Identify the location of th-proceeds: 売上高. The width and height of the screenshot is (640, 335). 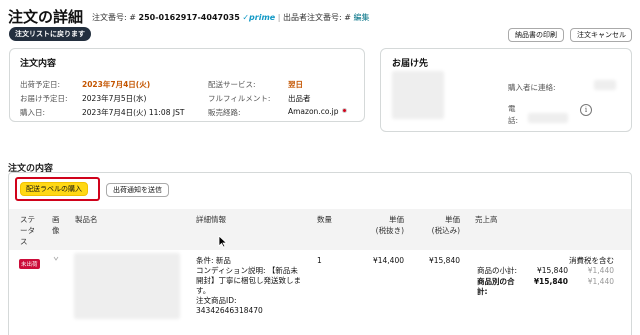
(486, 219).